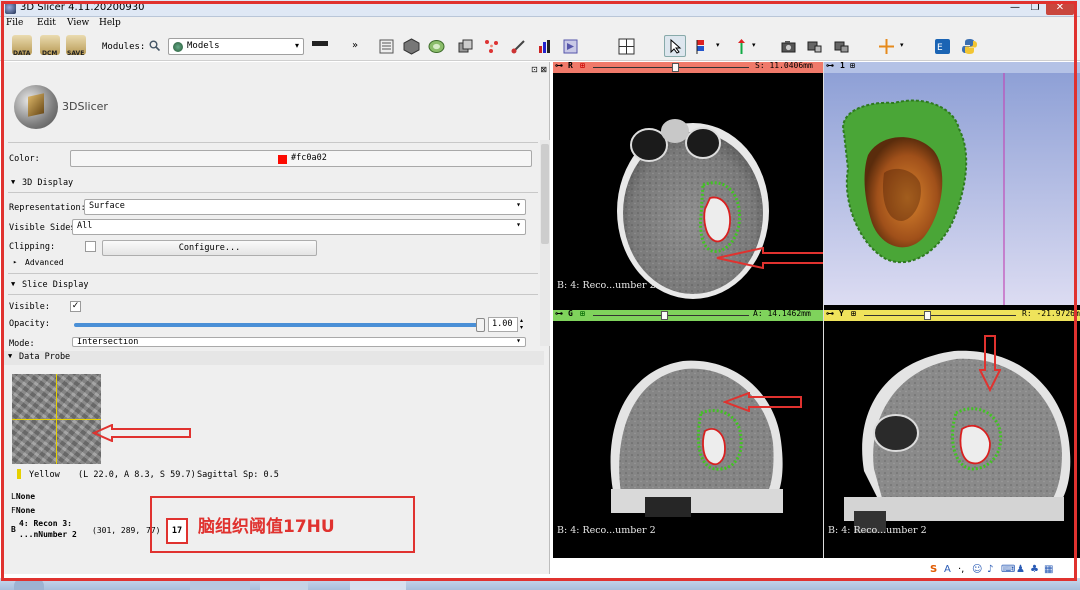 The width and height of the screenshot is (1080, 590). What do you see at coordinates (29, 324) in the screenshot?
I see `opacity-label: Opacity:` at bounding box center [29, 324].